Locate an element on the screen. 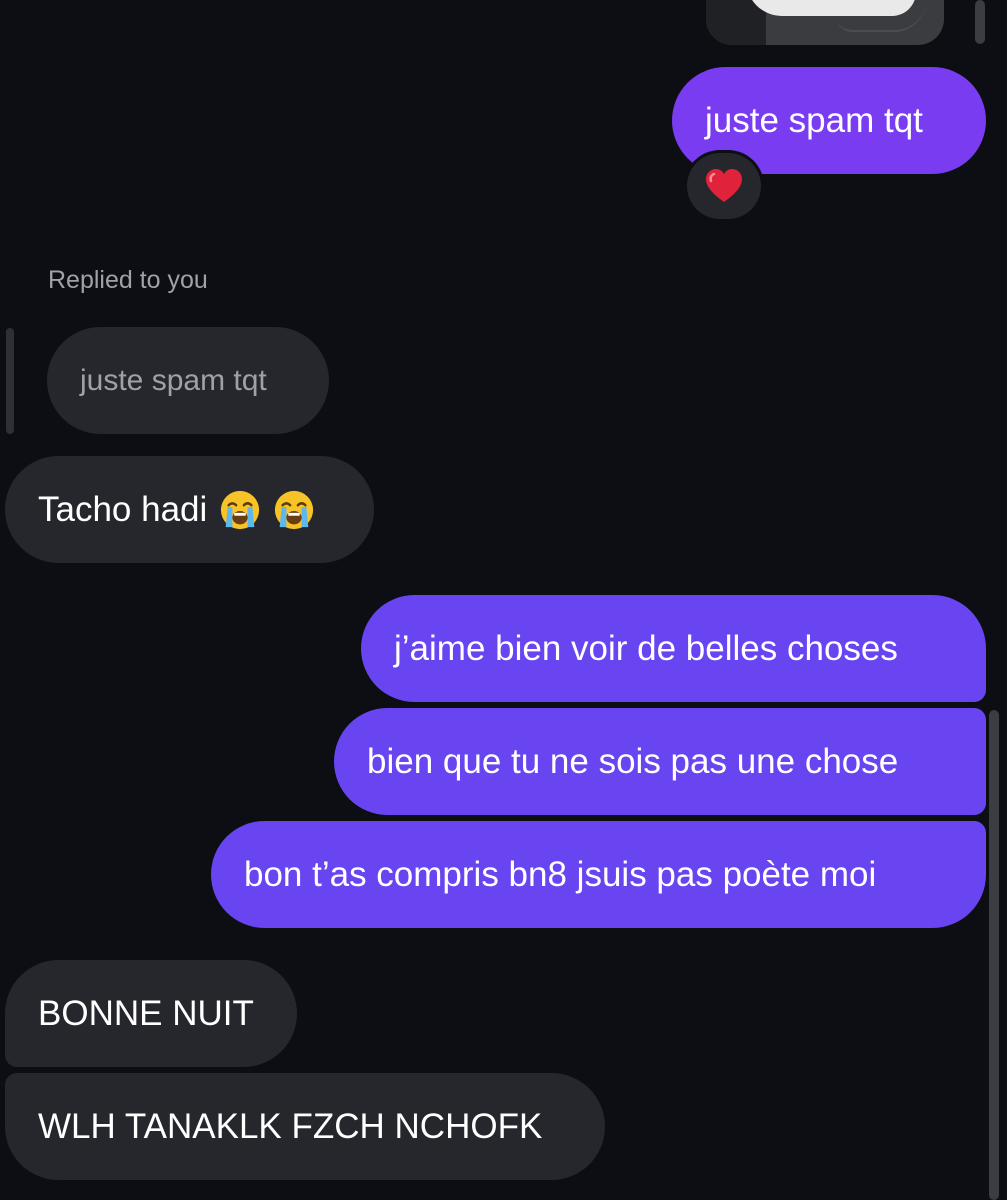 The width and height of the screenshot is (1007, 1200). reaction-badge is located at coordinates (724, 186).